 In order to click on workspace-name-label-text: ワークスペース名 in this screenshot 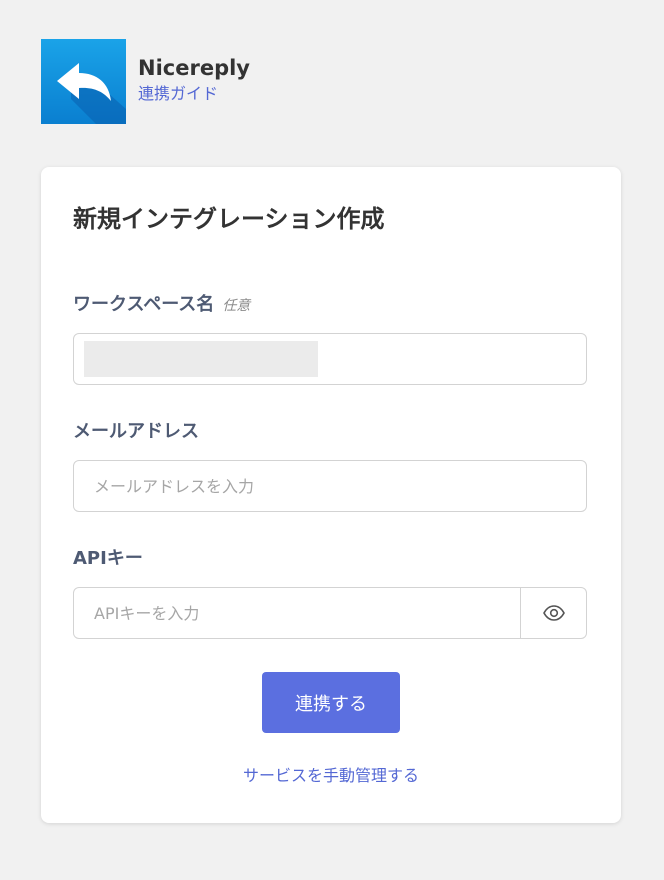, I will do `click(144, 304)`.